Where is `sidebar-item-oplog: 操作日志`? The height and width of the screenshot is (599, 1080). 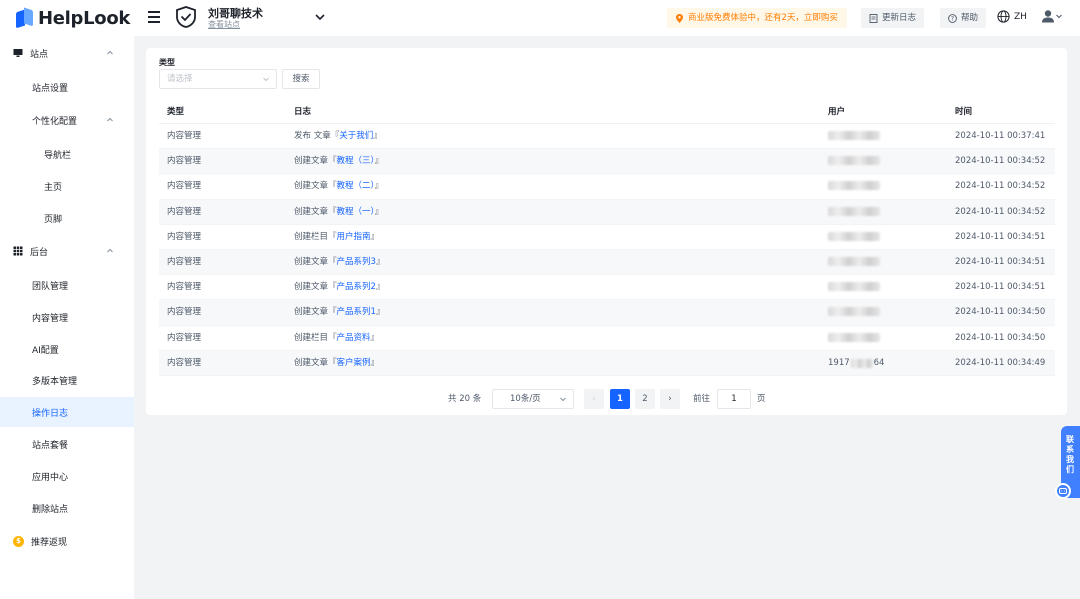 sidebar-item-oplog: 操作日志 is located at coordinates (67, 412).